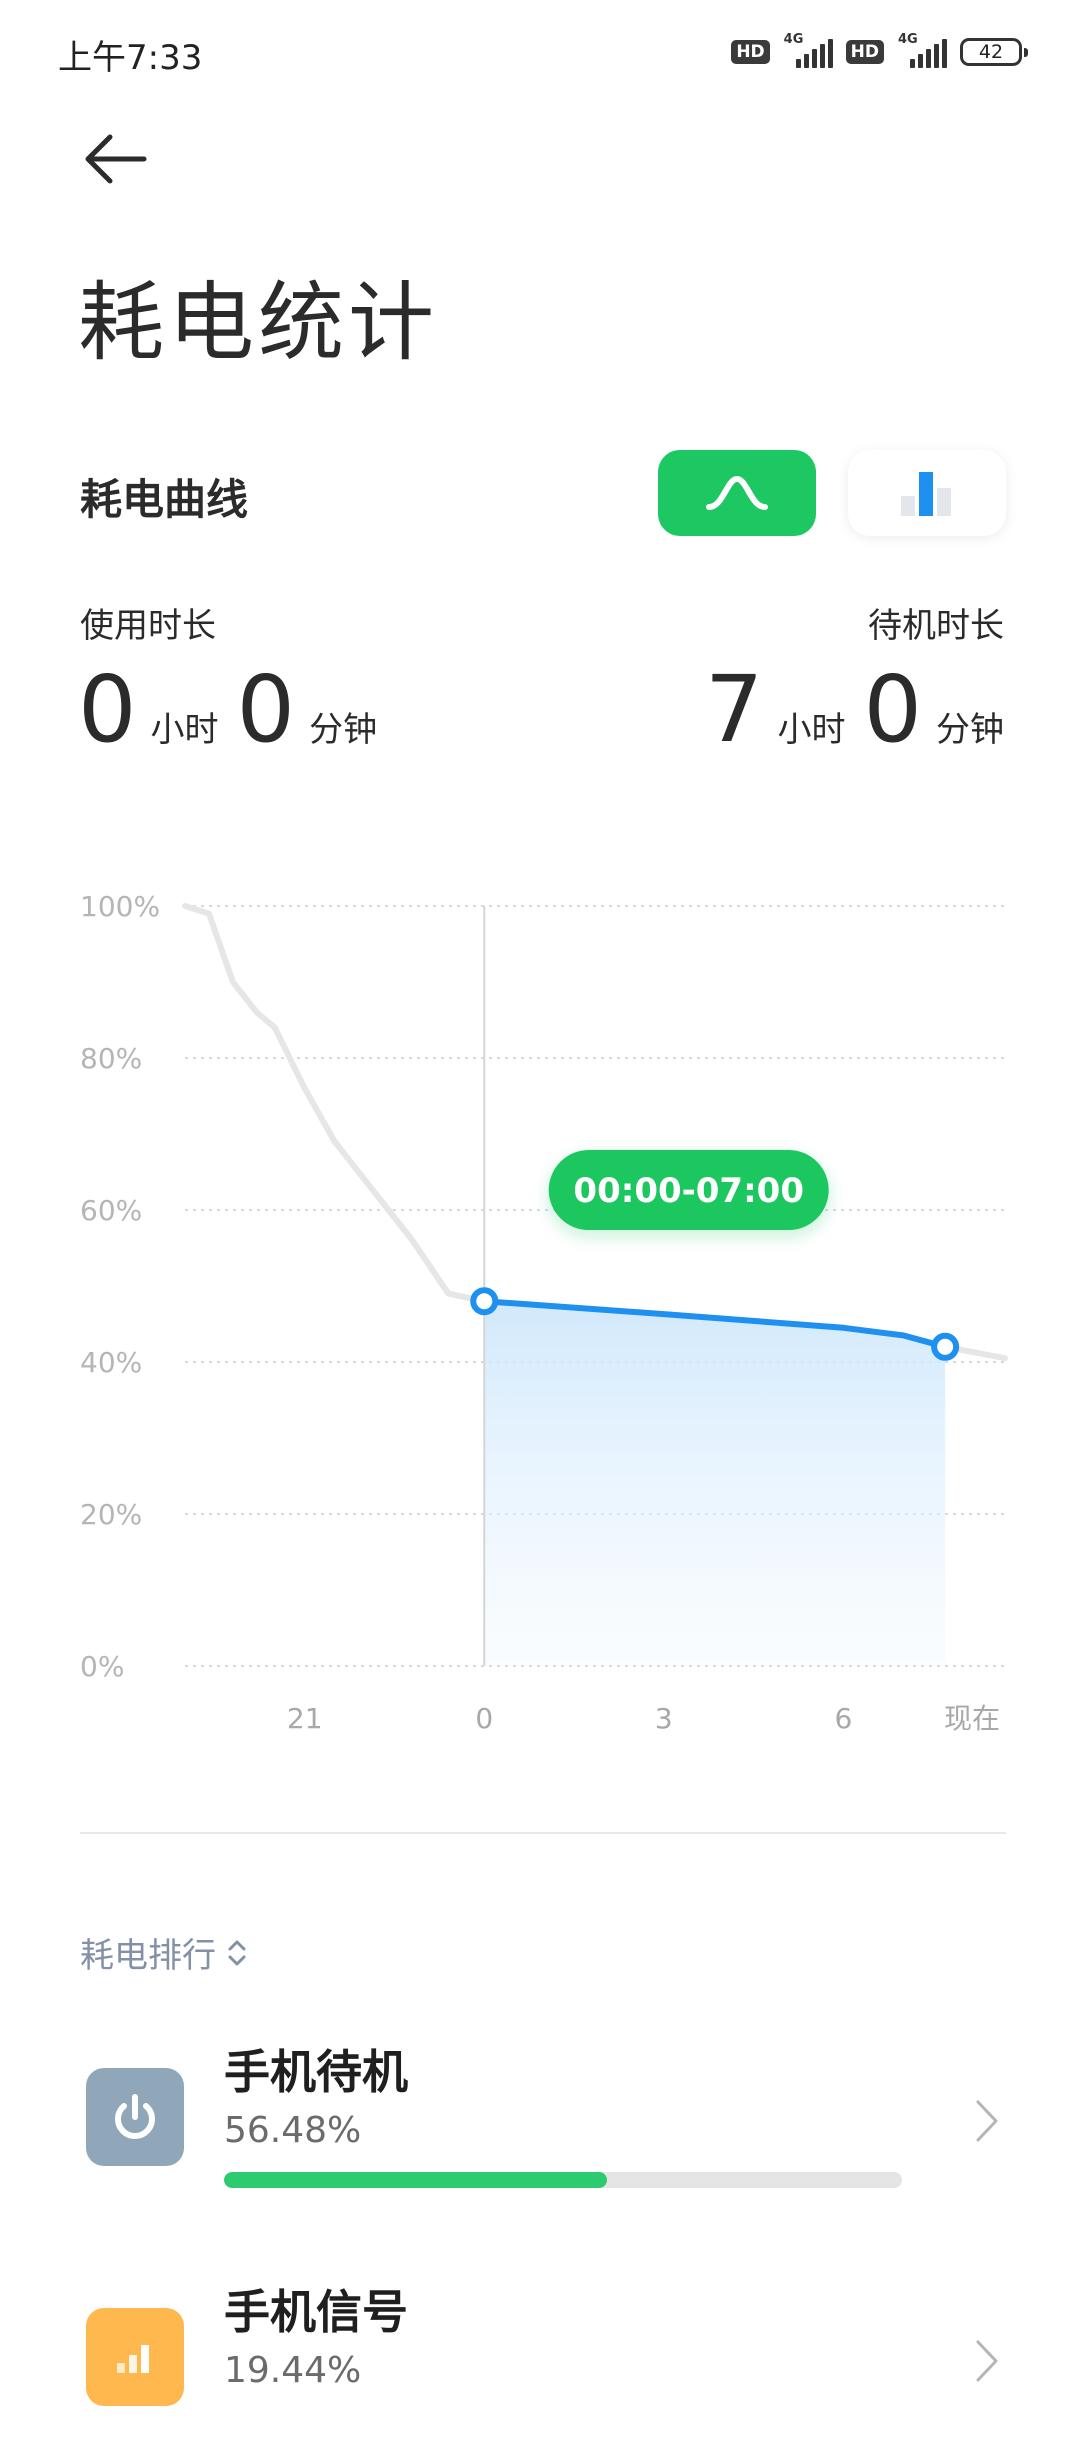 The width and height of the screenshot is (1080, 2464). What do you see at coordinates (107, 709) in the screenshot?
I see `usage-hours: 0` at bounding box center [107, 709].